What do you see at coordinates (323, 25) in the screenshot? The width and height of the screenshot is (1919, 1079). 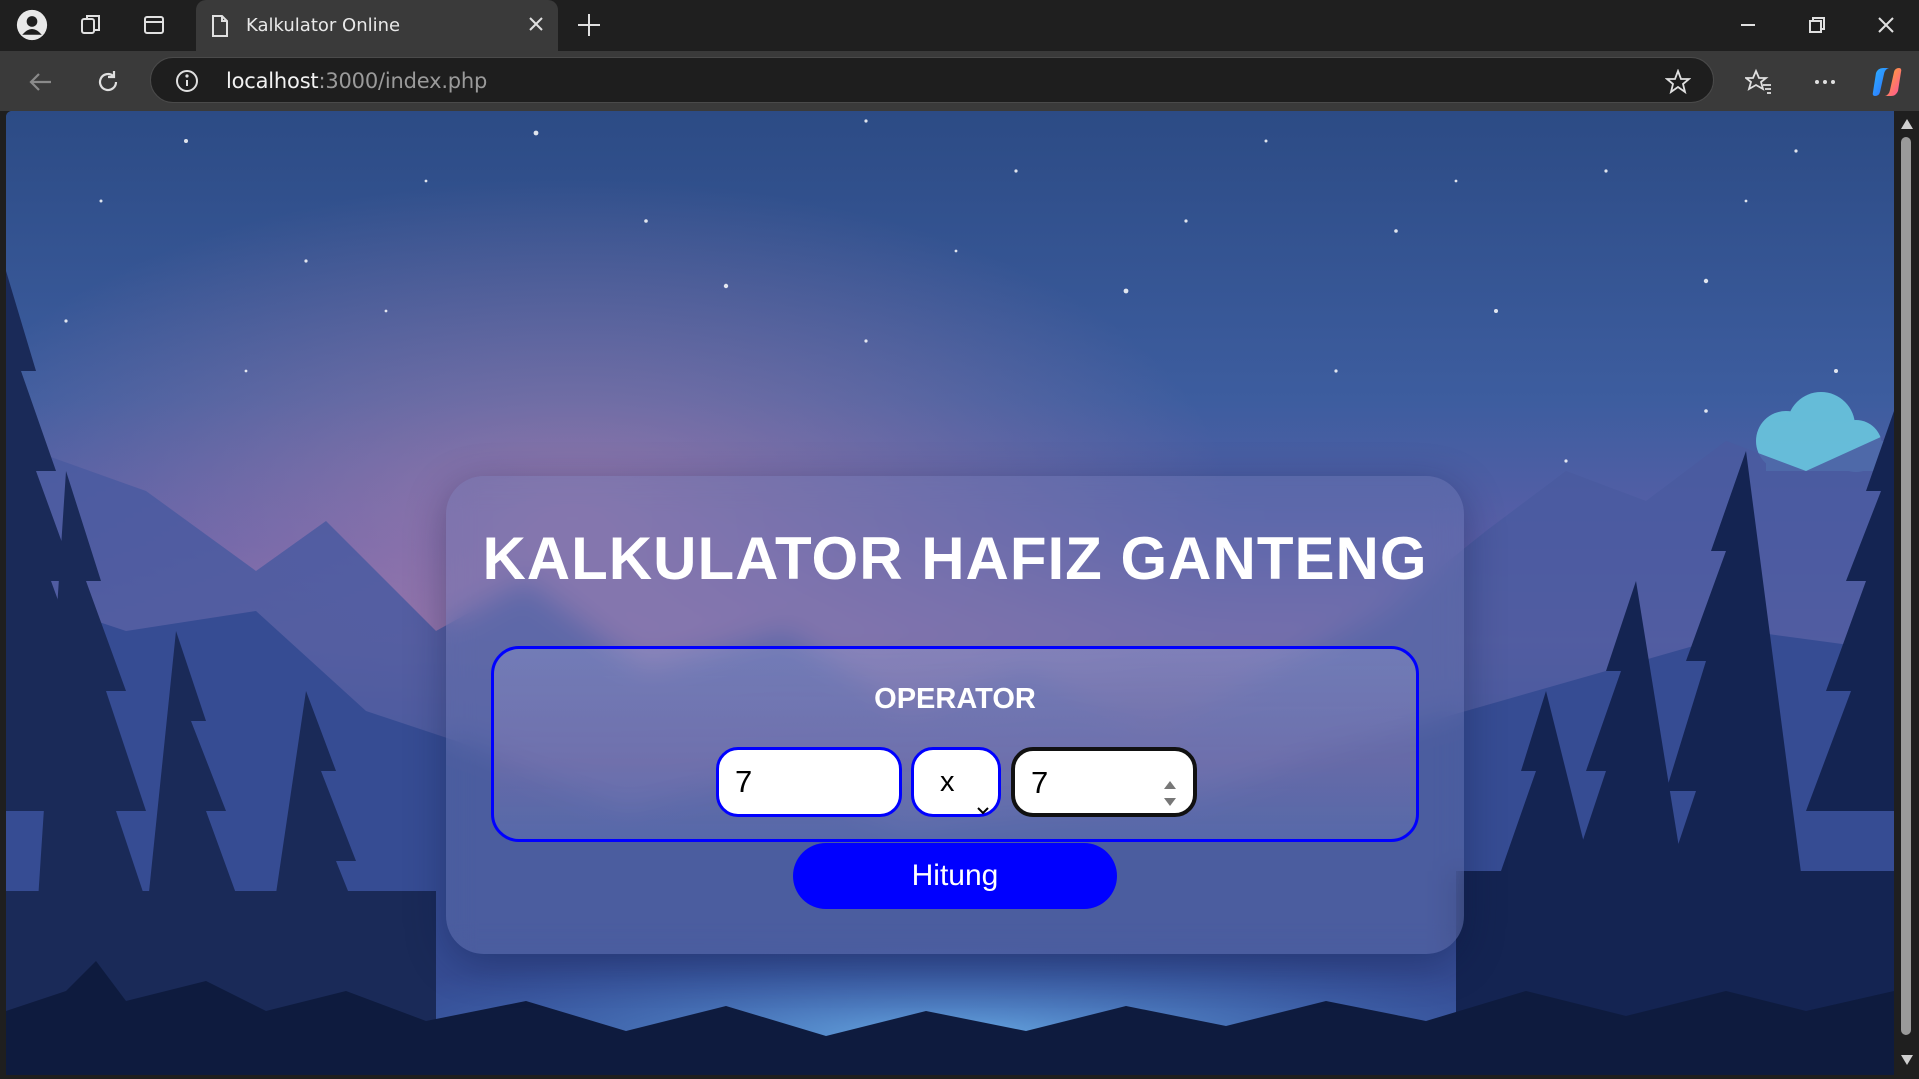 I see `tab-title: Kalkulator Online` at bounding box center [323, 25].